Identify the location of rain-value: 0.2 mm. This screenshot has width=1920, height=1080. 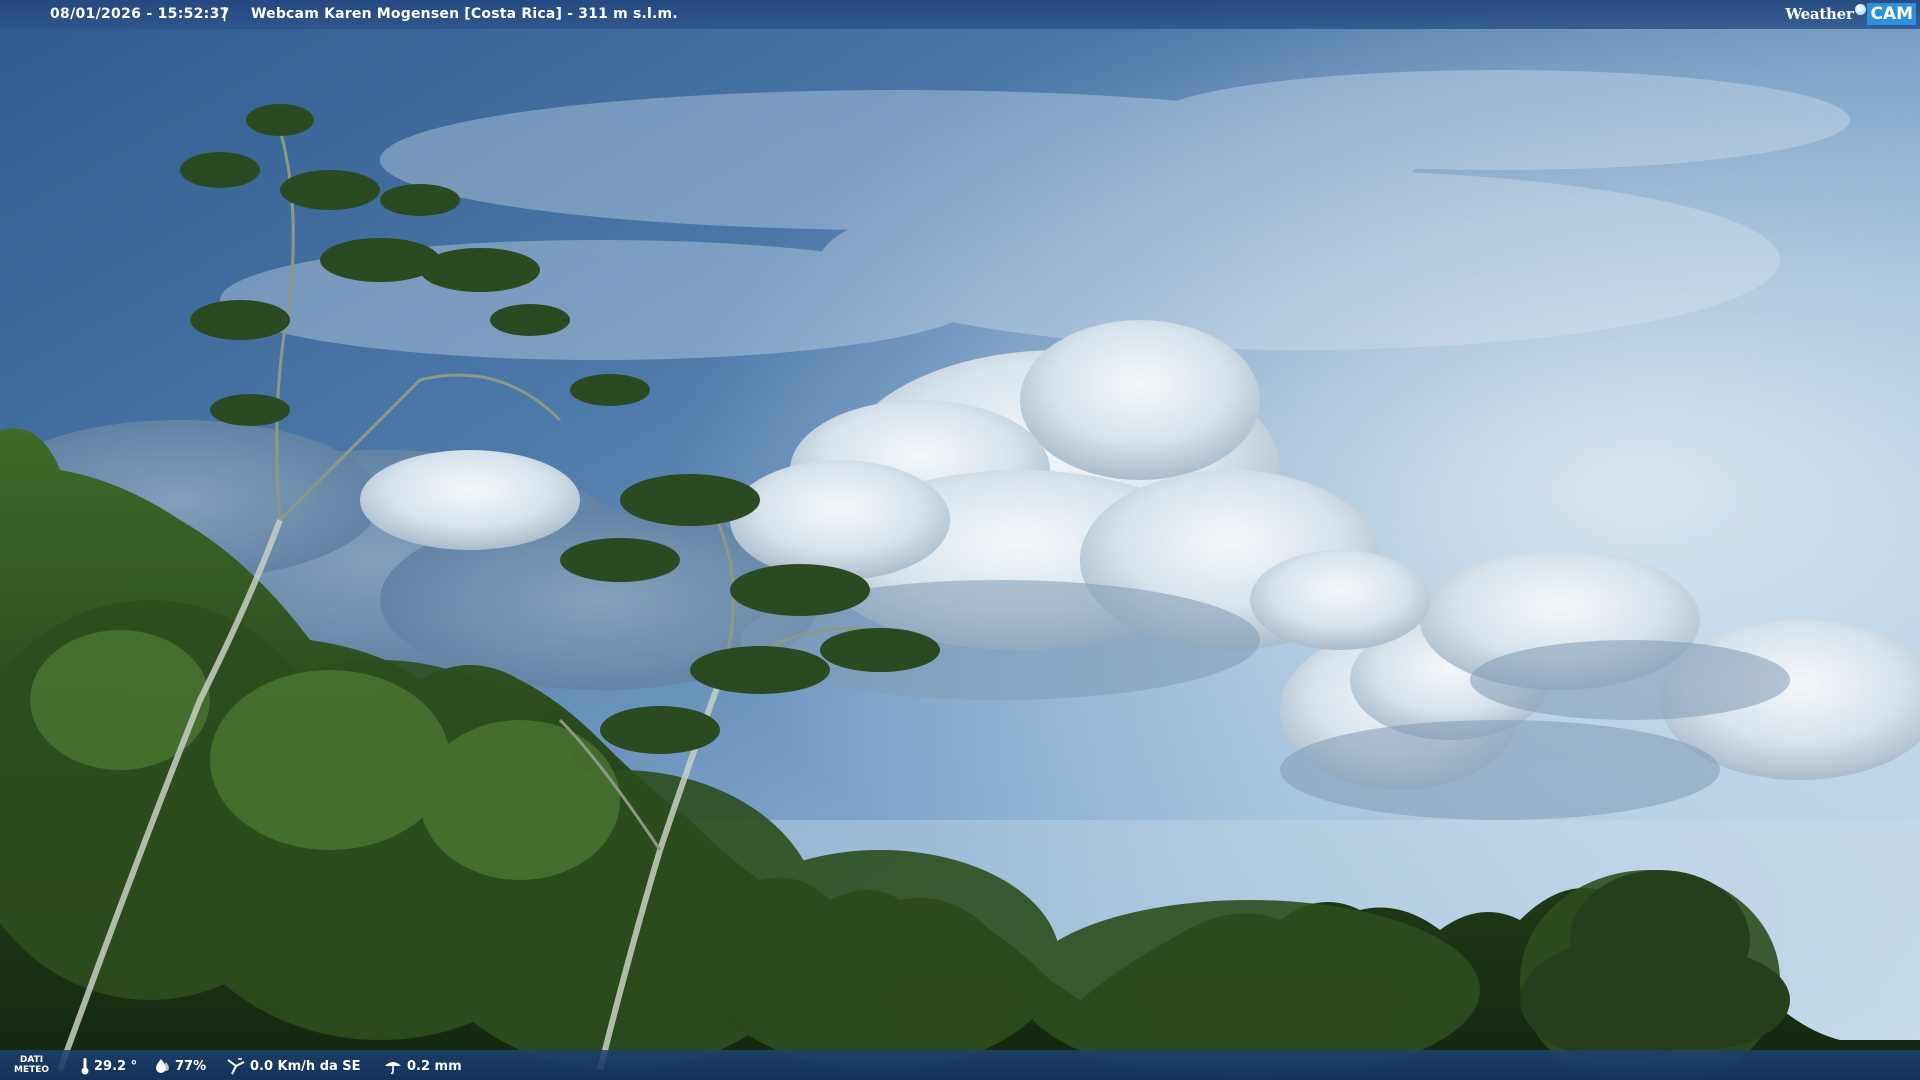
(434, 1066).